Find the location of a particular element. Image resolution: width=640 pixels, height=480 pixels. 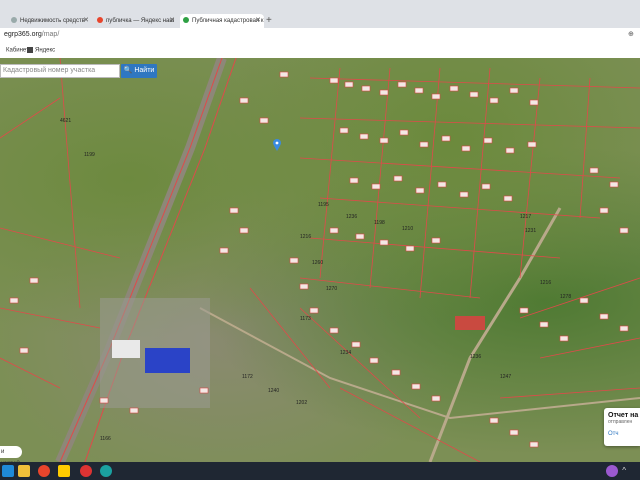

profile-icon: ⊕ is located at coordinates (633, 35).